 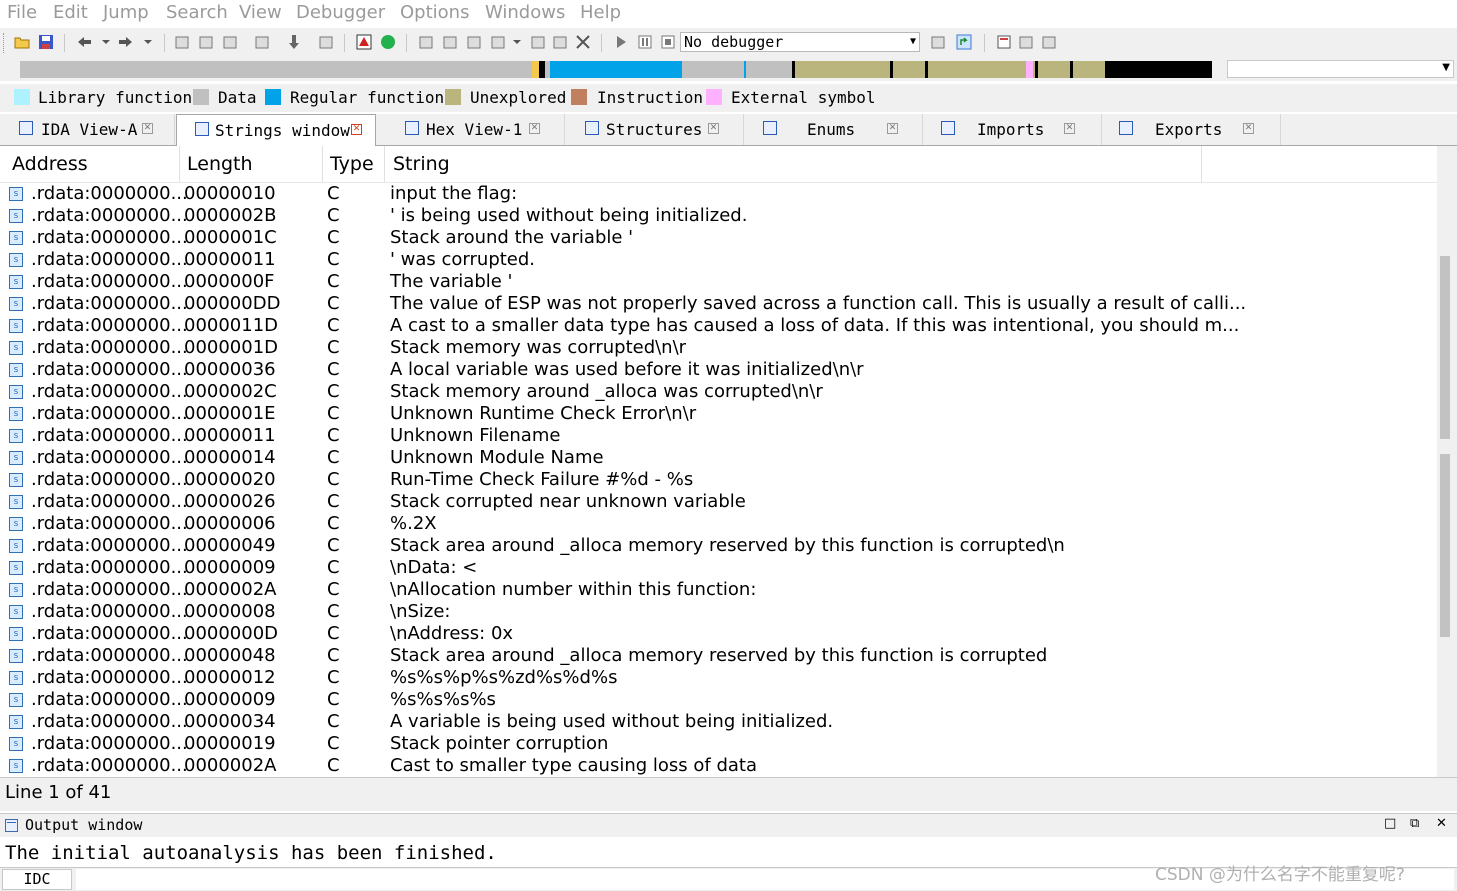 What do you see at coordinates (1004, 42) in the screenshot?
I see `structures-icon` at bounding box center [1004, 42].